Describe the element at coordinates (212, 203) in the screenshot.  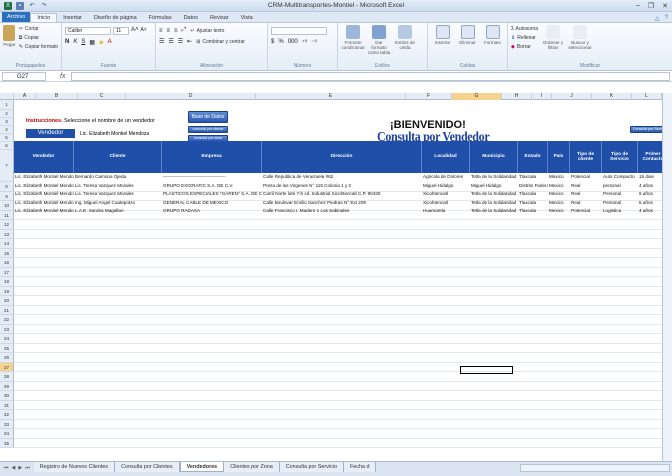
I see `table-cell: GENERAL CABLE DE MEXICO` at that location.